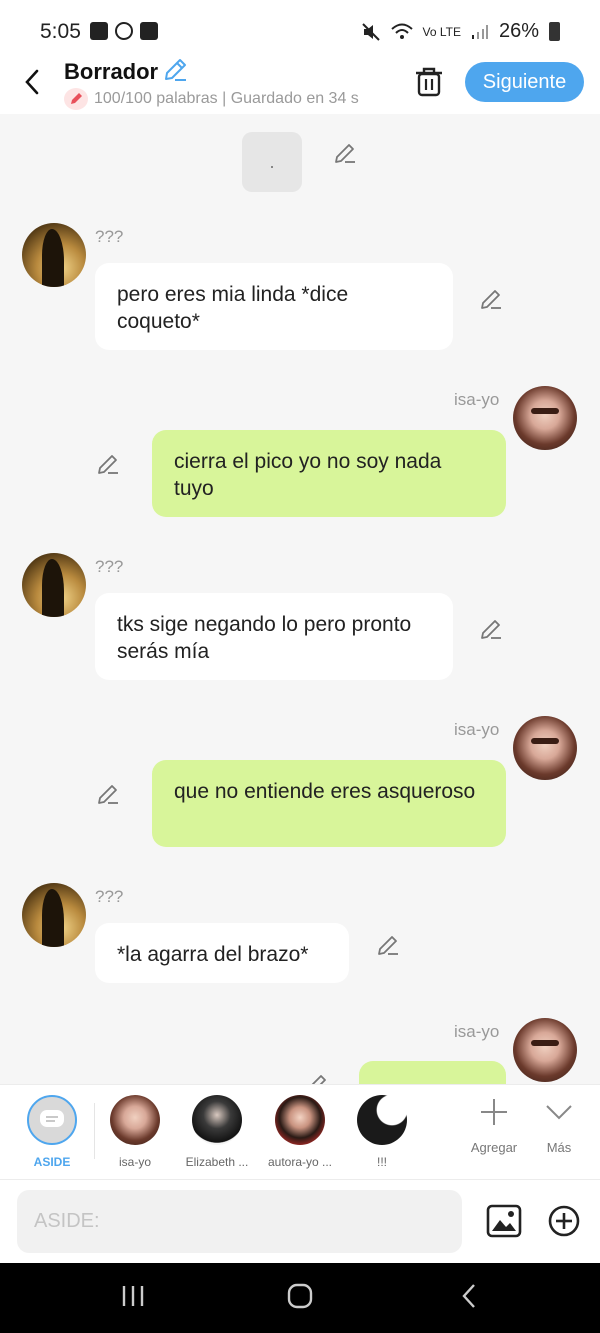 This screenshot has height=1333, width=600. I want to click on character-label: ASIDE, so click(52, 1162).